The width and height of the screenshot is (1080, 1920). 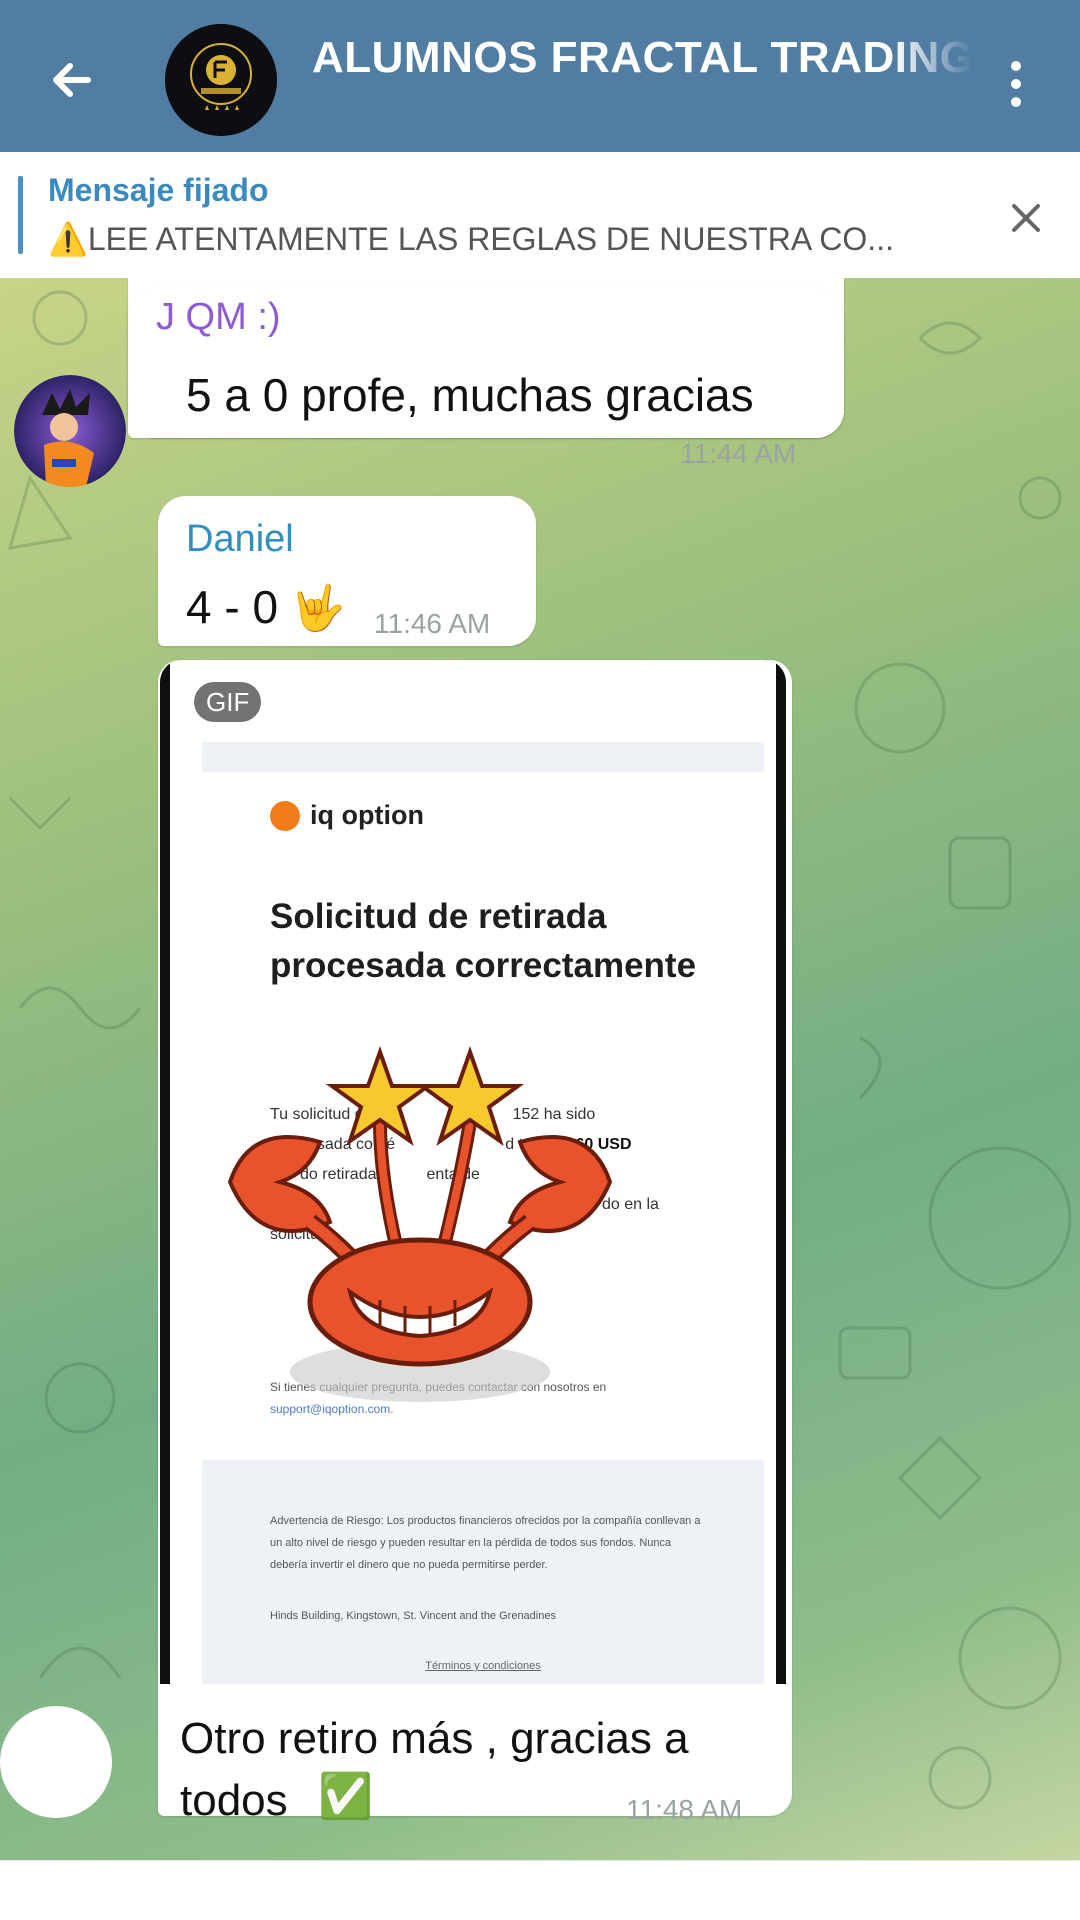 I want to click on chat-title: ALUMNOS FRACTAL TRADING, so click(x=642, y=58).